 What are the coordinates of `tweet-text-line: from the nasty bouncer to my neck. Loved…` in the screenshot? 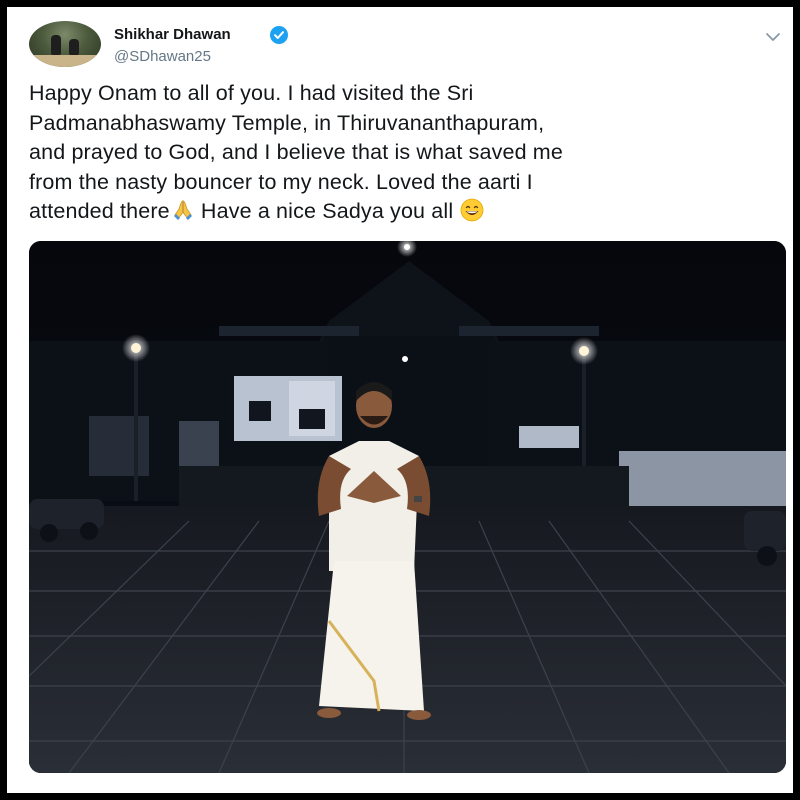 It's located at (281, 181).